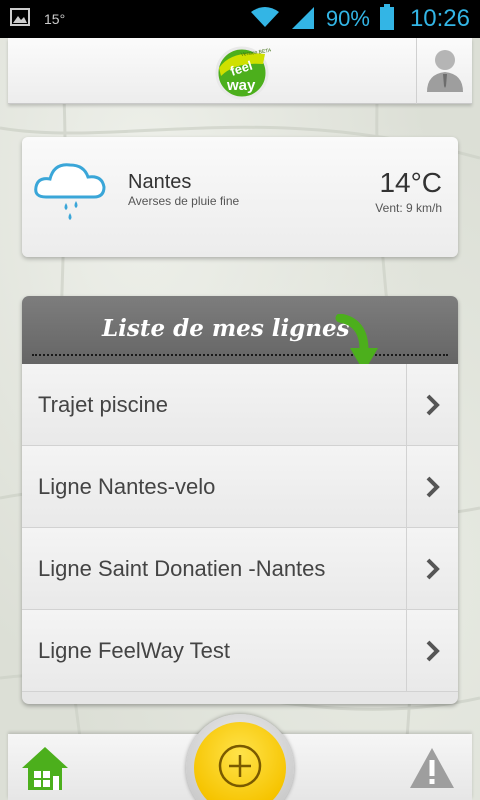 The width and height of the screenshot is (480, 800). I want to click on alert-button, so click(432, 769).